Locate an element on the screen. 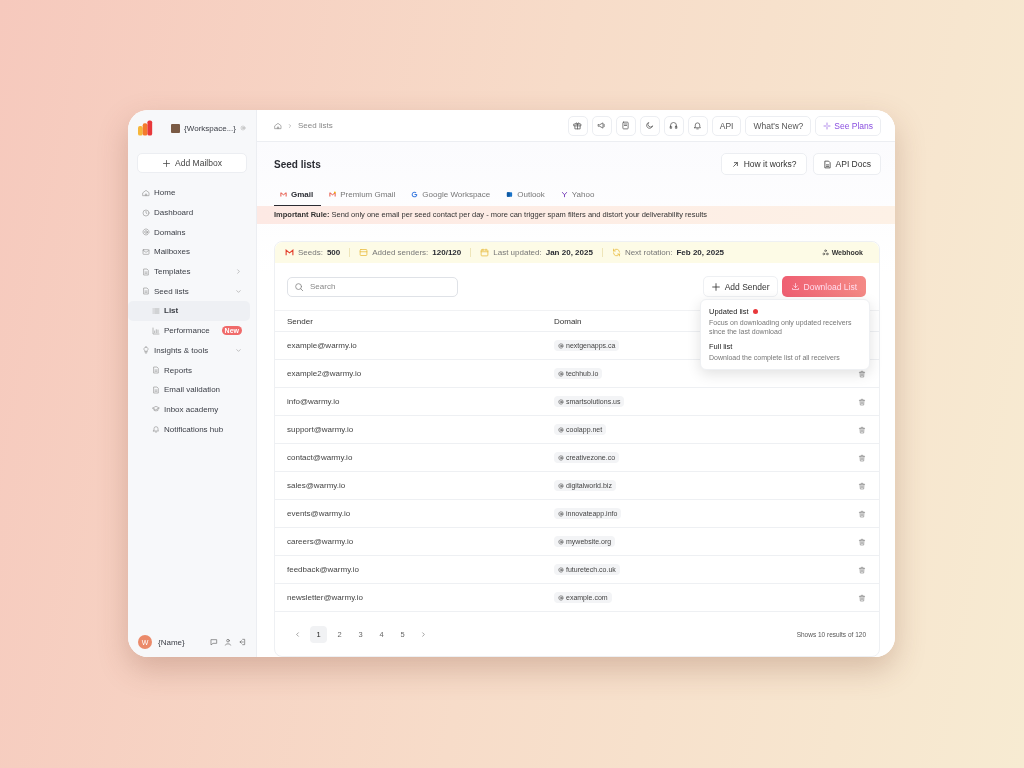 The image size is (1024, 768). sender-cell: info@warmy.io is located at coordinates (414, 401).